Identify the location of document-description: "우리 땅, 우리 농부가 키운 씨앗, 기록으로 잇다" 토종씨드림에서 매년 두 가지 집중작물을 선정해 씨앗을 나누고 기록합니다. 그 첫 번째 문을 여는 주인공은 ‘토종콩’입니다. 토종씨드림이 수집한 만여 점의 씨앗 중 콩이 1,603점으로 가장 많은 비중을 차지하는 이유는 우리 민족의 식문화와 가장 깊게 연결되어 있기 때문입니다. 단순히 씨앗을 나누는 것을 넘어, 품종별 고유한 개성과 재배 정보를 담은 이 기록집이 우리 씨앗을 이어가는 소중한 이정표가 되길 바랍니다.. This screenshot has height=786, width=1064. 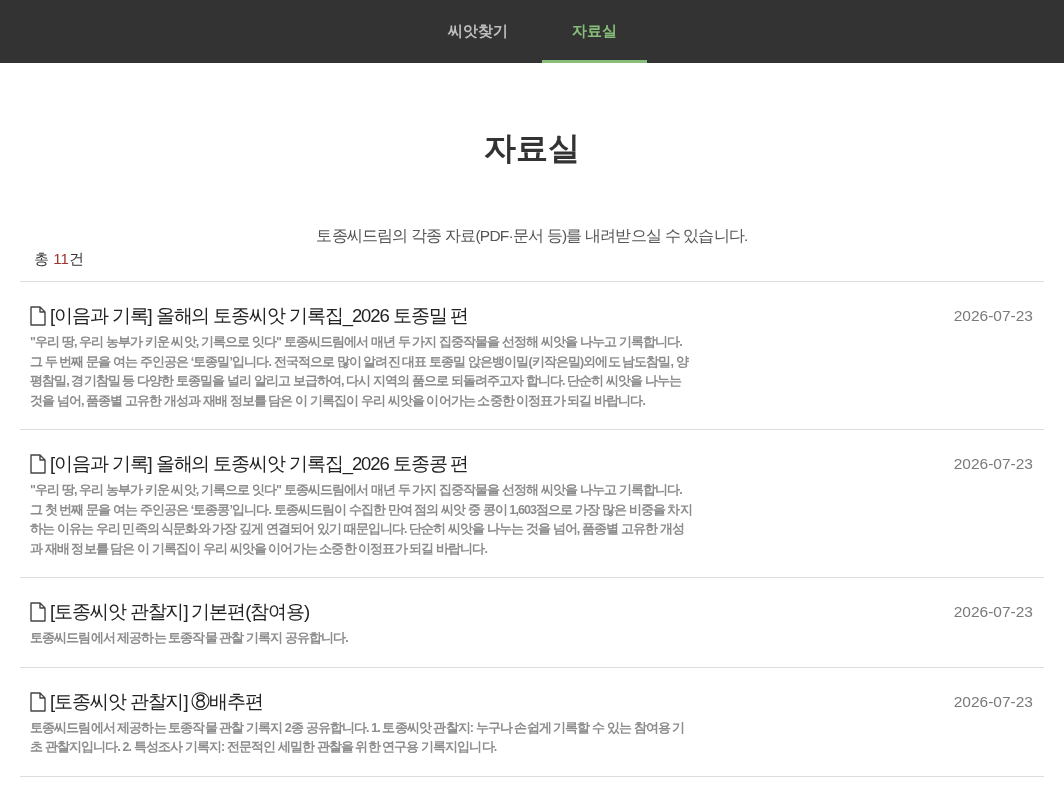
(361, 520).